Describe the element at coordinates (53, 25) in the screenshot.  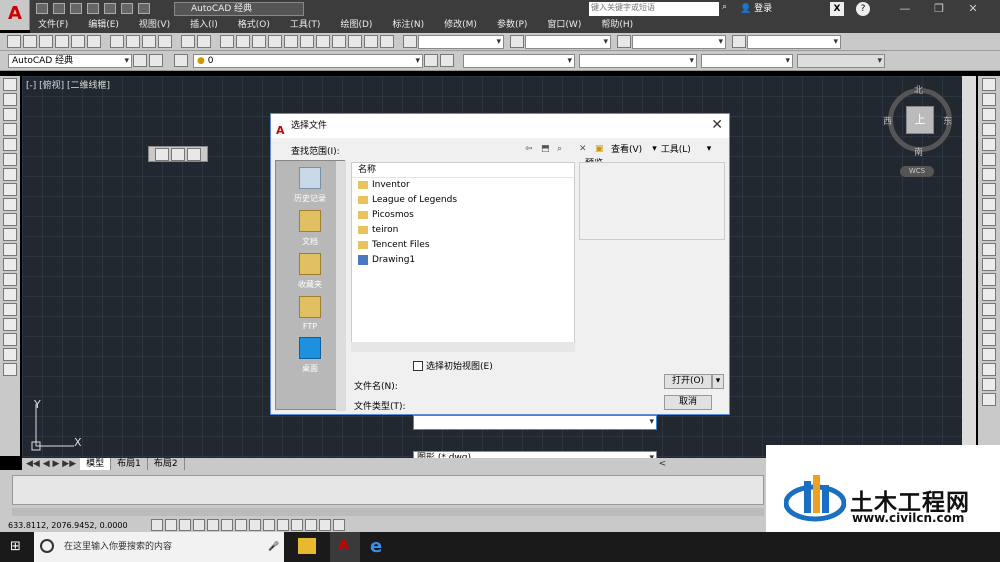
I see `menu-item: 文件(F)` at that location.